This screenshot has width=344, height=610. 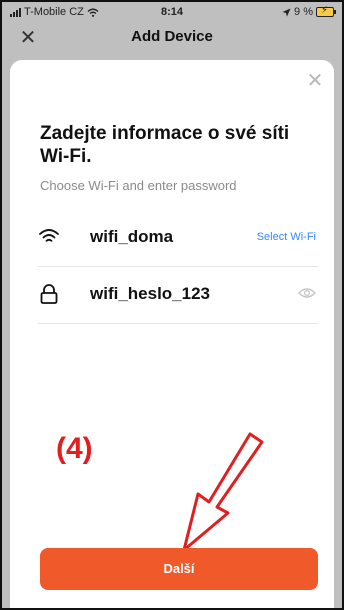 I want to click on wifi-ssid-value: wifi_doma, so click(x=132, y=236).